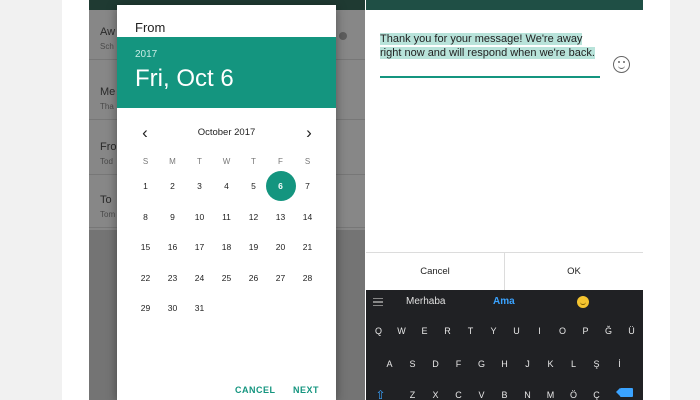 The height and width of the screenshot is (400, 700). I want to click on keyboard-key: S, so click(412, 364).